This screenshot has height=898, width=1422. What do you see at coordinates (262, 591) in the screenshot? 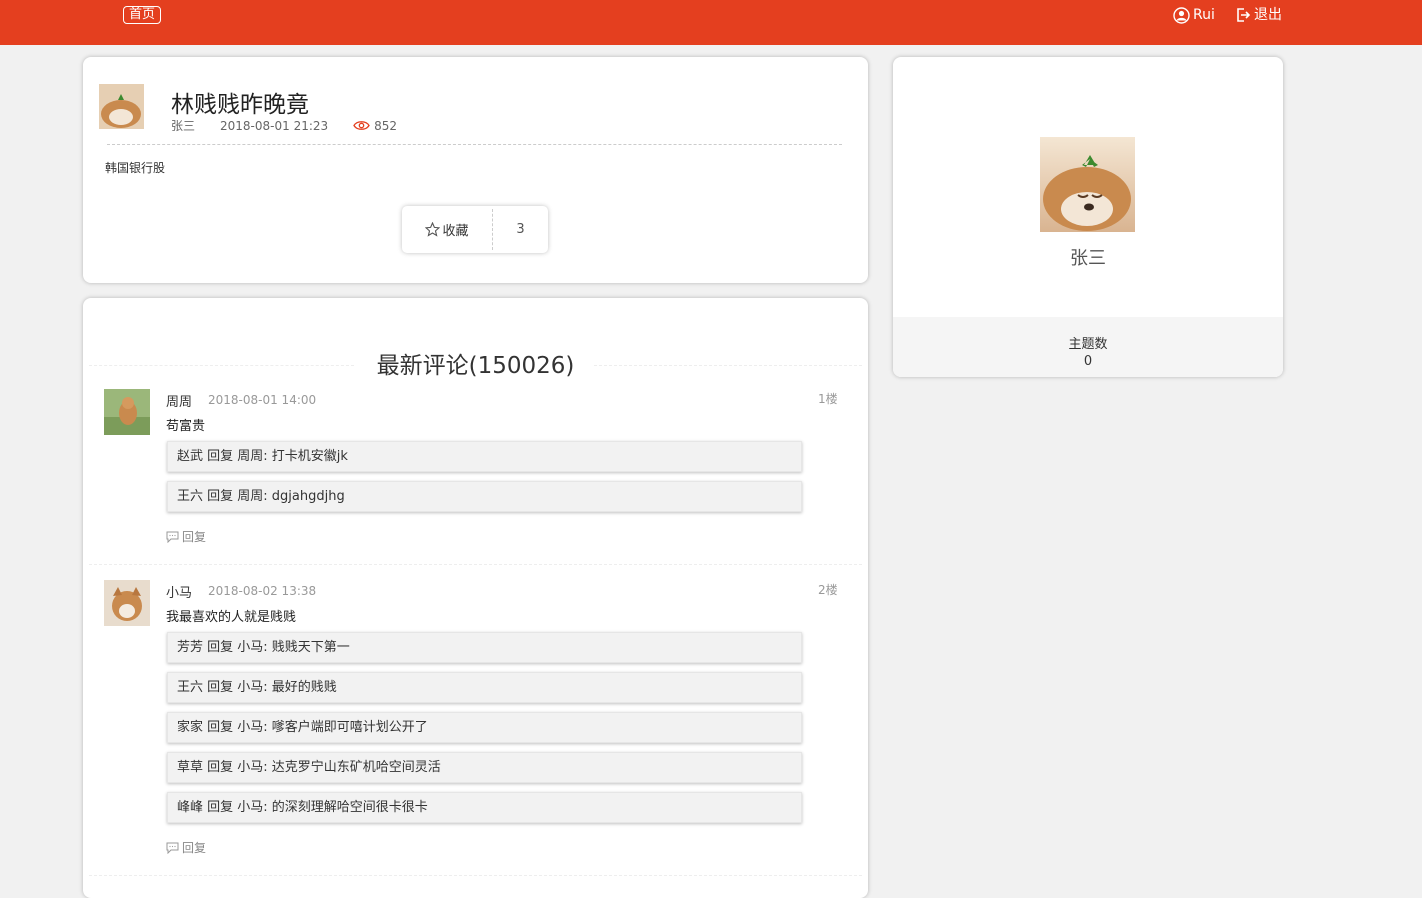
I see `comment-time: 2018-08-02 13:38` at bounding box center [262, 591].